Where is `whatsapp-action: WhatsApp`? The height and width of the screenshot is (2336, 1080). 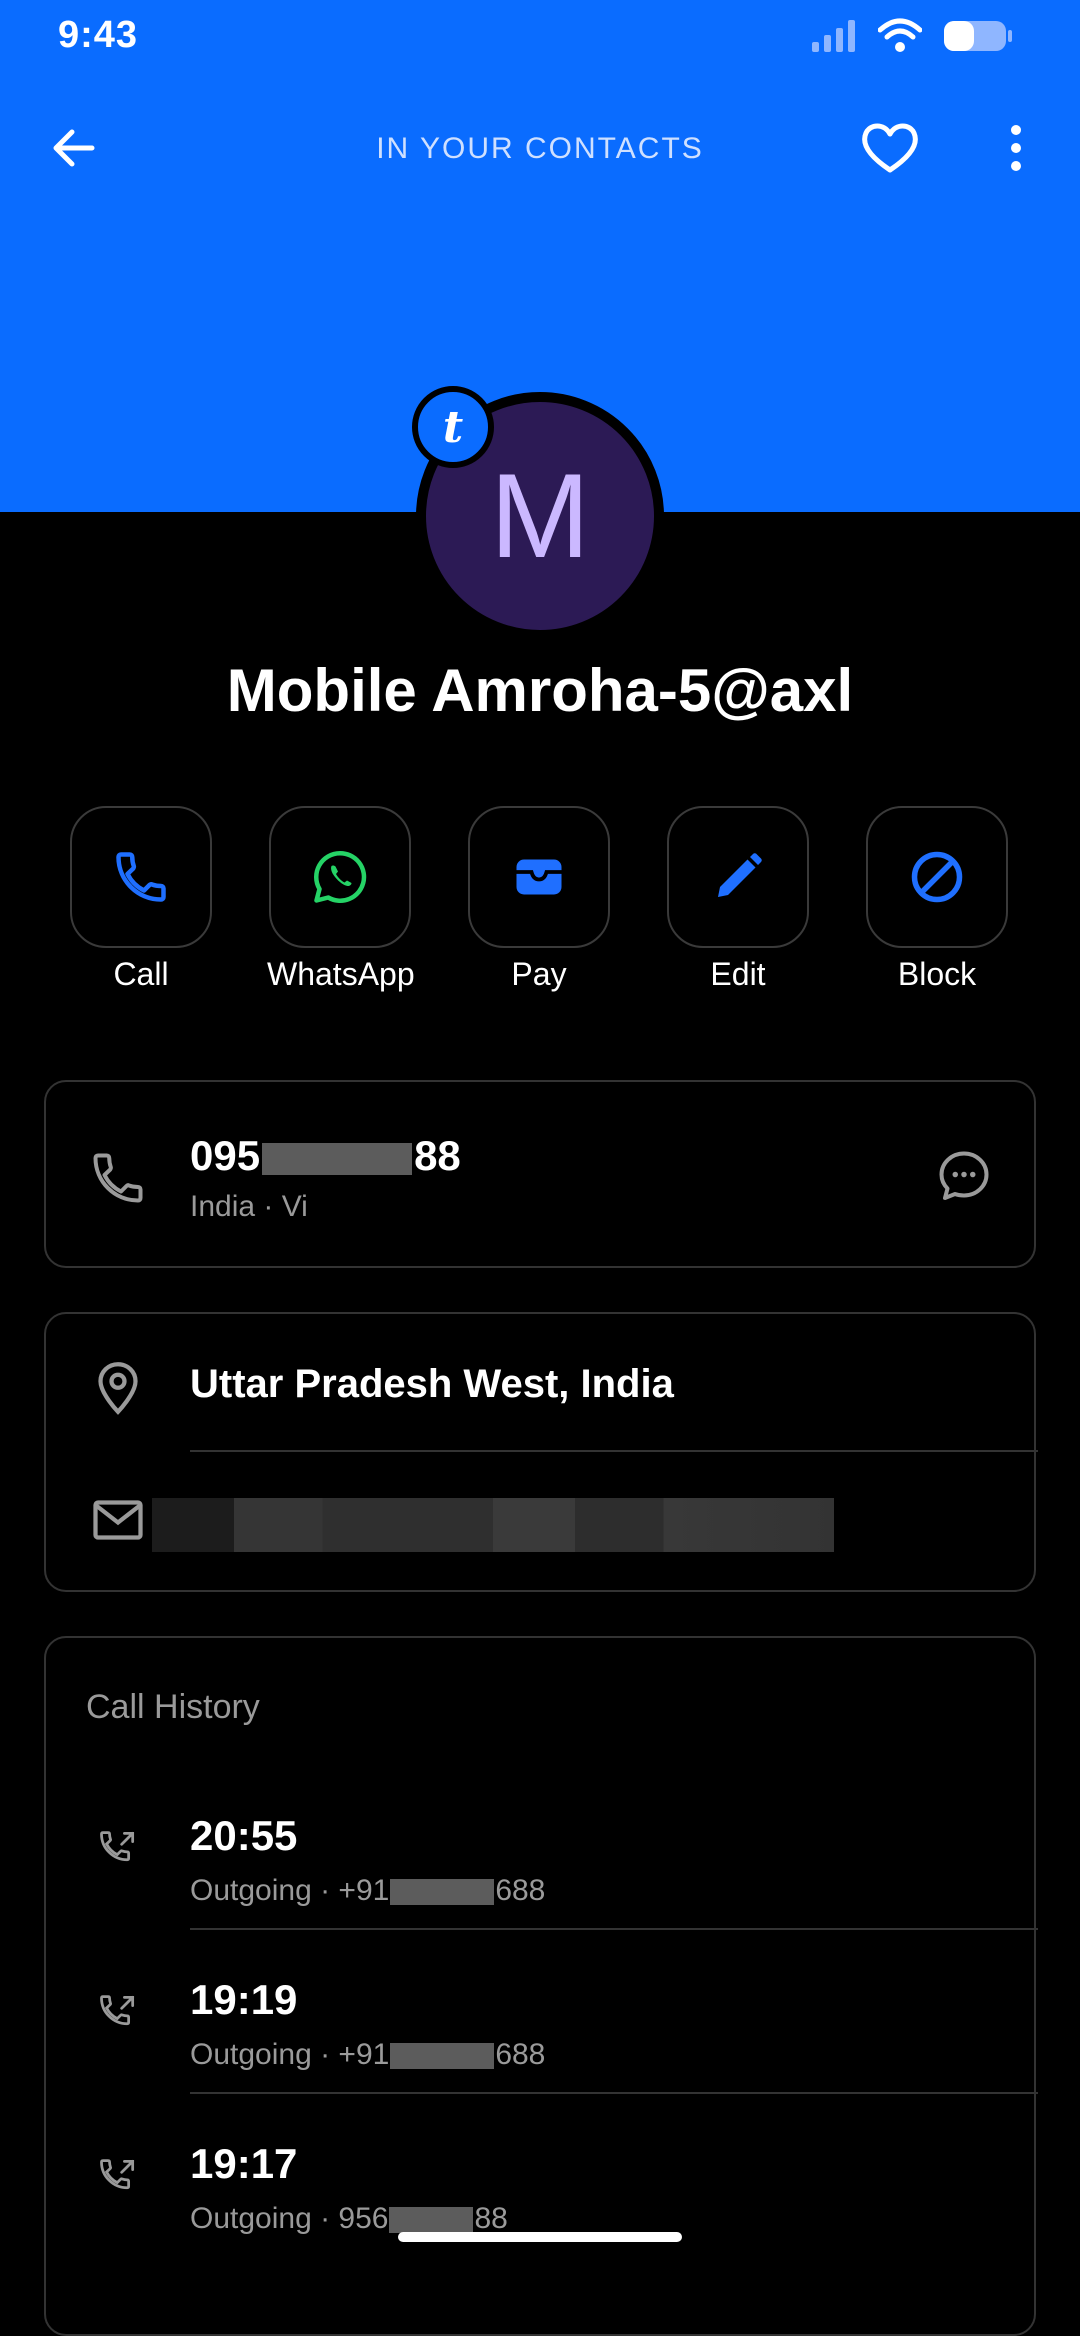 whatsapp-action: WhatsApp is located at coordinates (341, 899).